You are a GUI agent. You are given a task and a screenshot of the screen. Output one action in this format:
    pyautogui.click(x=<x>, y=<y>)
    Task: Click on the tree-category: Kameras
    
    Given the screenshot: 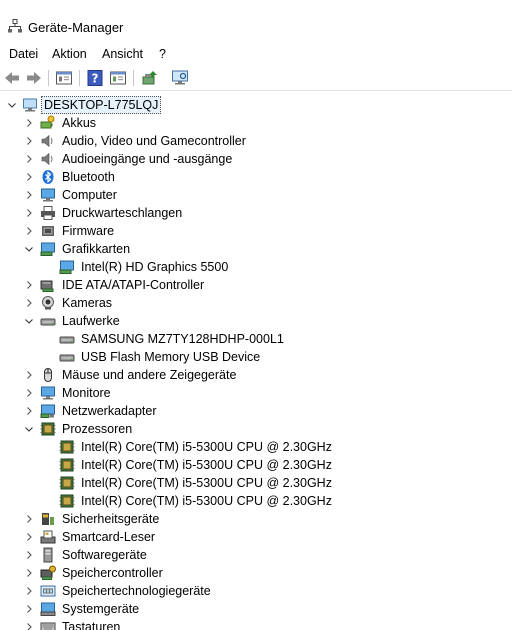 What is the action you would take?
    pyautogui.click(x=256, y=303)
    